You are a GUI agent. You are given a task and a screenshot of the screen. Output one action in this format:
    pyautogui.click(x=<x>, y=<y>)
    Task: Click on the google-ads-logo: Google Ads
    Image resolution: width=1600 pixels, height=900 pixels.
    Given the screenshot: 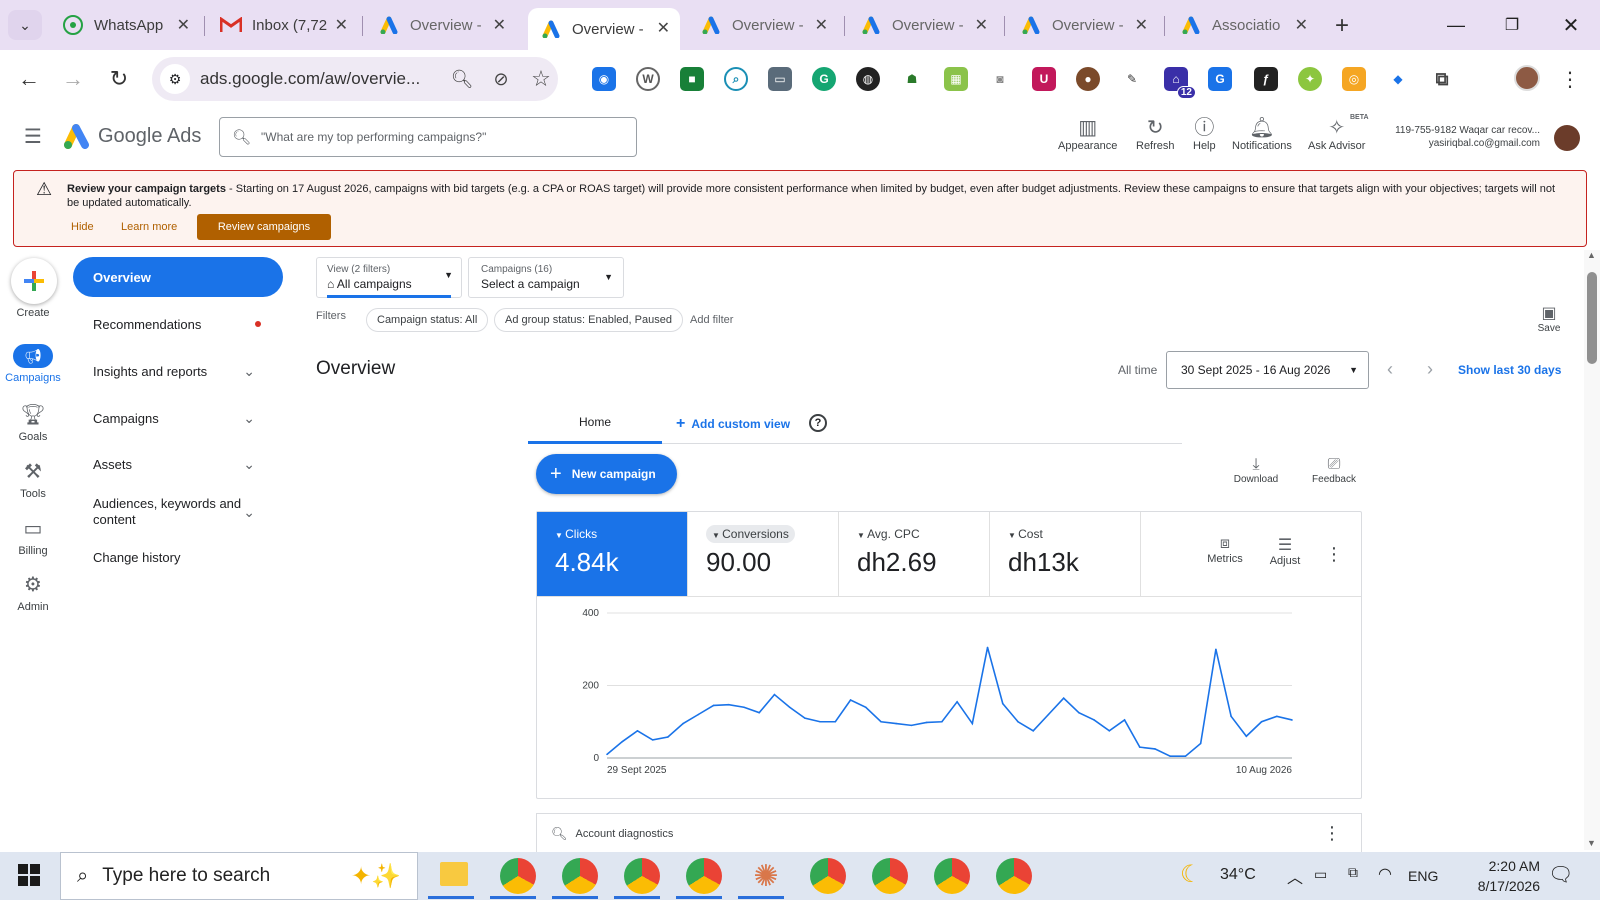 What is the action you would take?
    pyautogui.click(x=131, y=136)
    